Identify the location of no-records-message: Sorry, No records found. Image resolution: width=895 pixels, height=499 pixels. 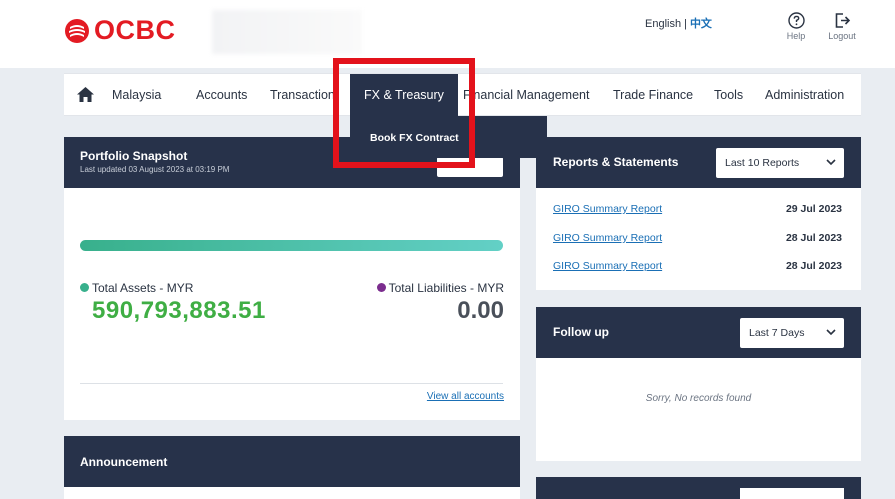
(698, 398).